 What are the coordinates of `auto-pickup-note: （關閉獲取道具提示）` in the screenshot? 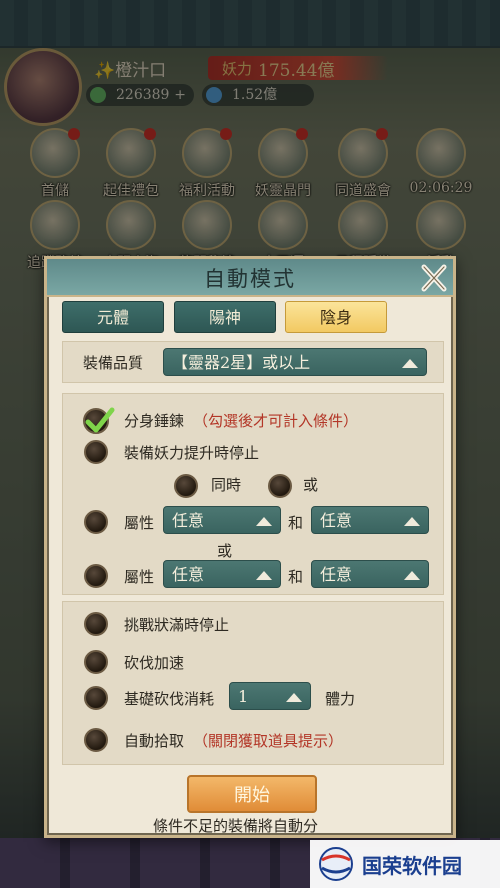 It's located at (268, 741).